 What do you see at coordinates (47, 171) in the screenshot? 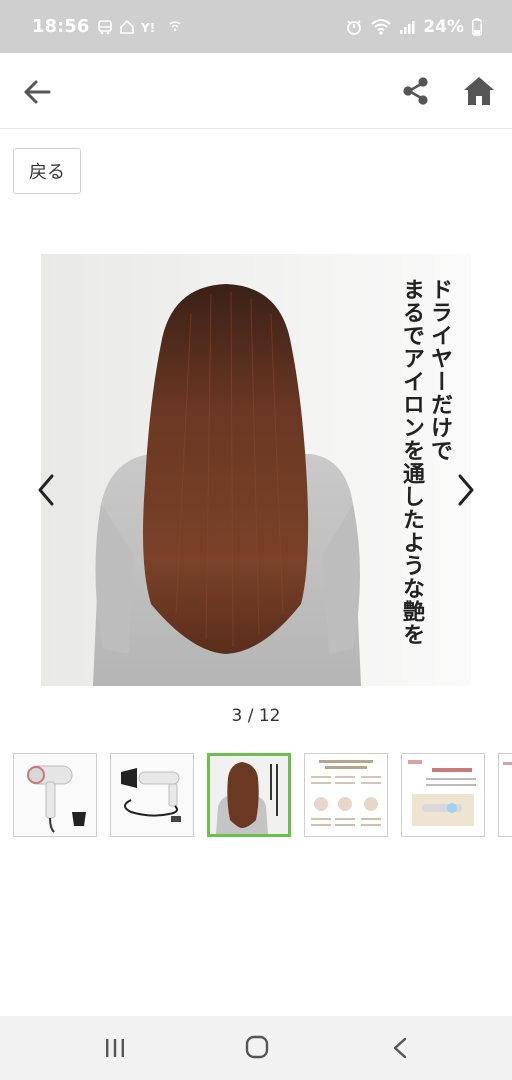
I see `back-button: 戻る` at bounding box center [47, 171].